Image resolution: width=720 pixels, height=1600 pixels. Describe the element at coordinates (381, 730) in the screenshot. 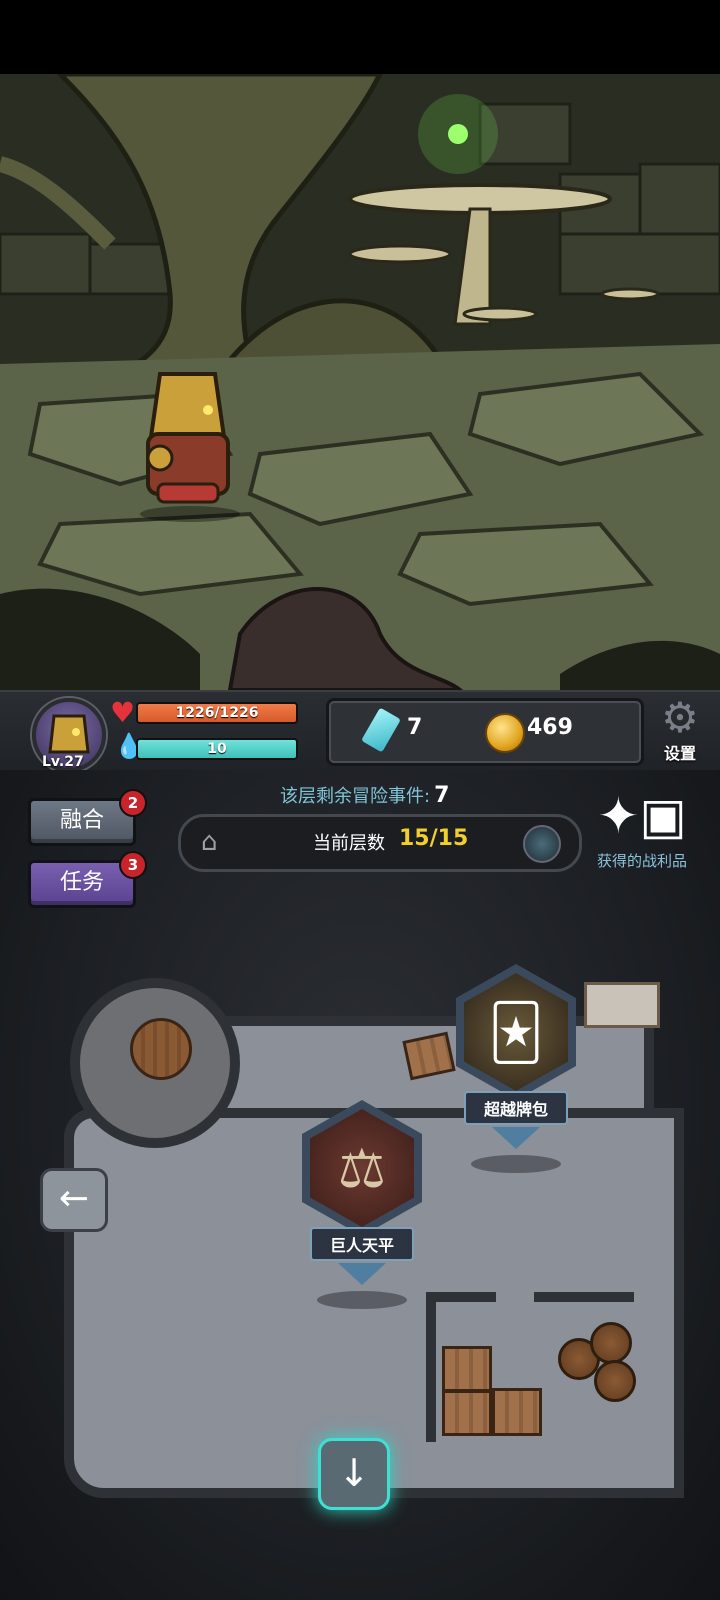

I see `crystal-icon` at that location.